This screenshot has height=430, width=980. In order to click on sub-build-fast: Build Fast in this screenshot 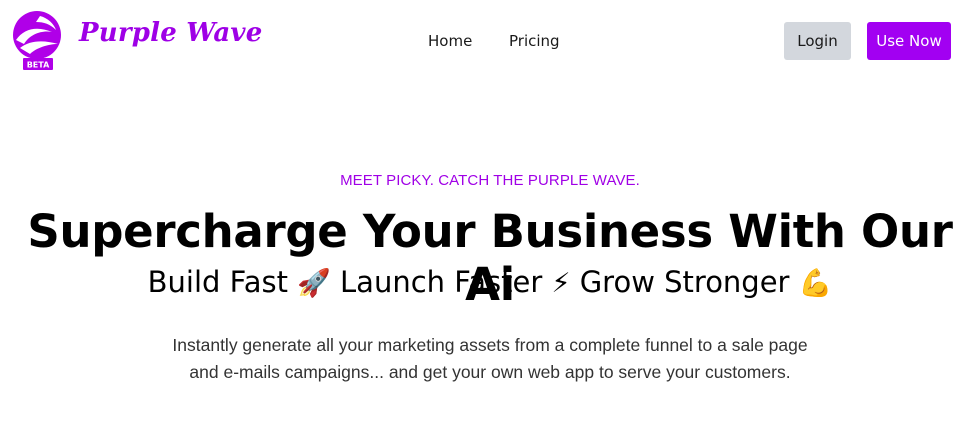, I will do `click(217, 282)`.